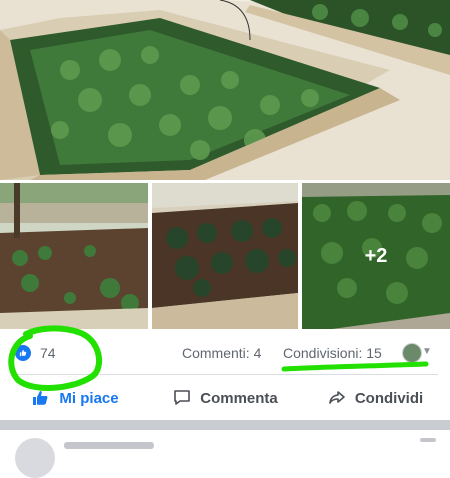  What do you see at coordinates (337, 397) in the screenshot?
I see `share-arrow-icon` at bounding box center [337, 397].